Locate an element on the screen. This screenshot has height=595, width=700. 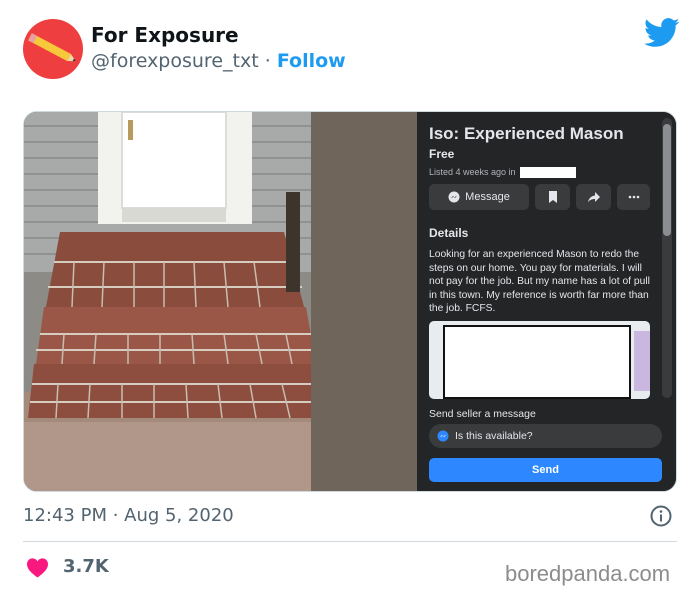
message-label: Message is located at coordinates (487, 197).